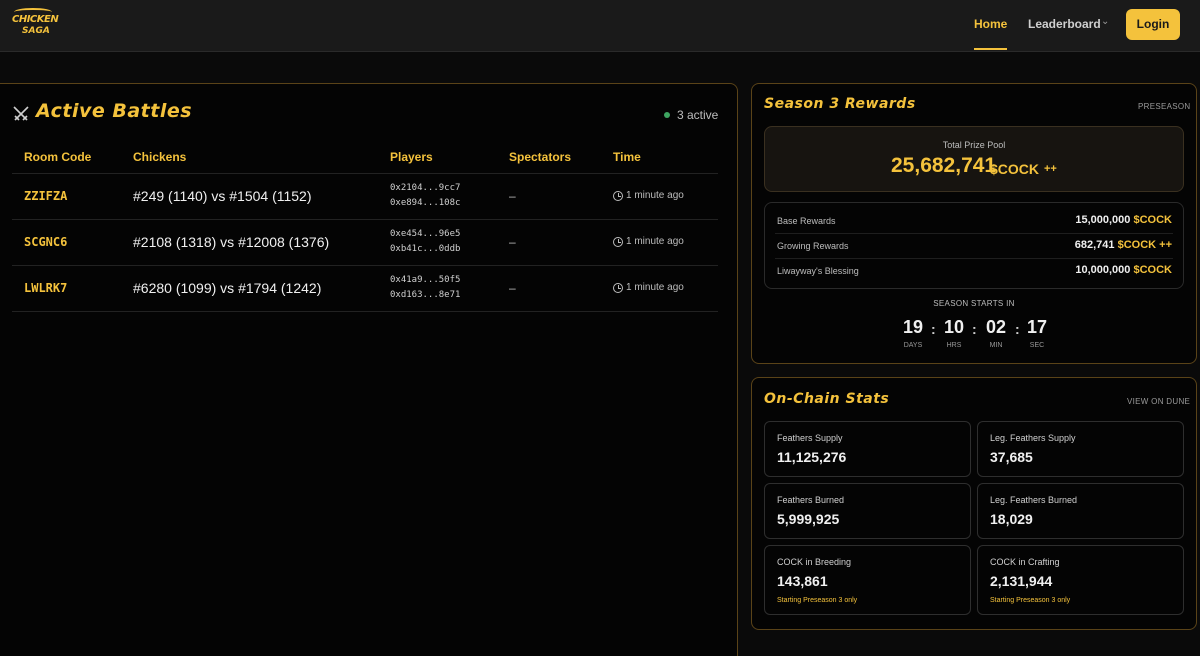  Describe the element at coordinates (840, 104) in the screenshot. I see `season-rewards-title: Season 3 Rewards` at that location.